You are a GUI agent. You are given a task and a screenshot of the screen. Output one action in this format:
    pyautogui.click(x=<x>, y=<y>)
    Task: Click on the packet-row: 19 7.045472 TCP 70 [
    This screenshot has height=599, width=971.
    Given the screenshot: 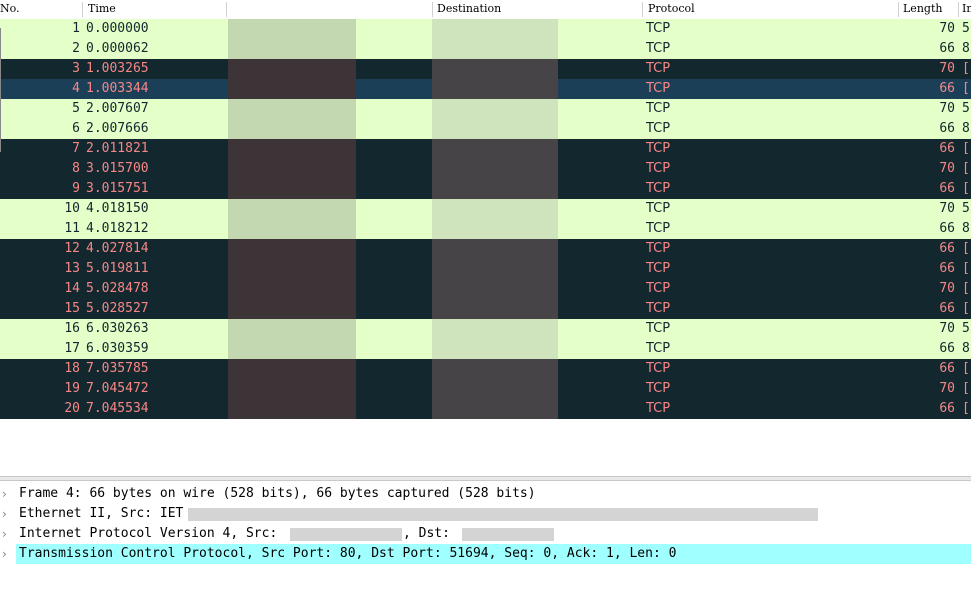 What is the action you would take?
    pyautogui.click(x=485, y=389)
    